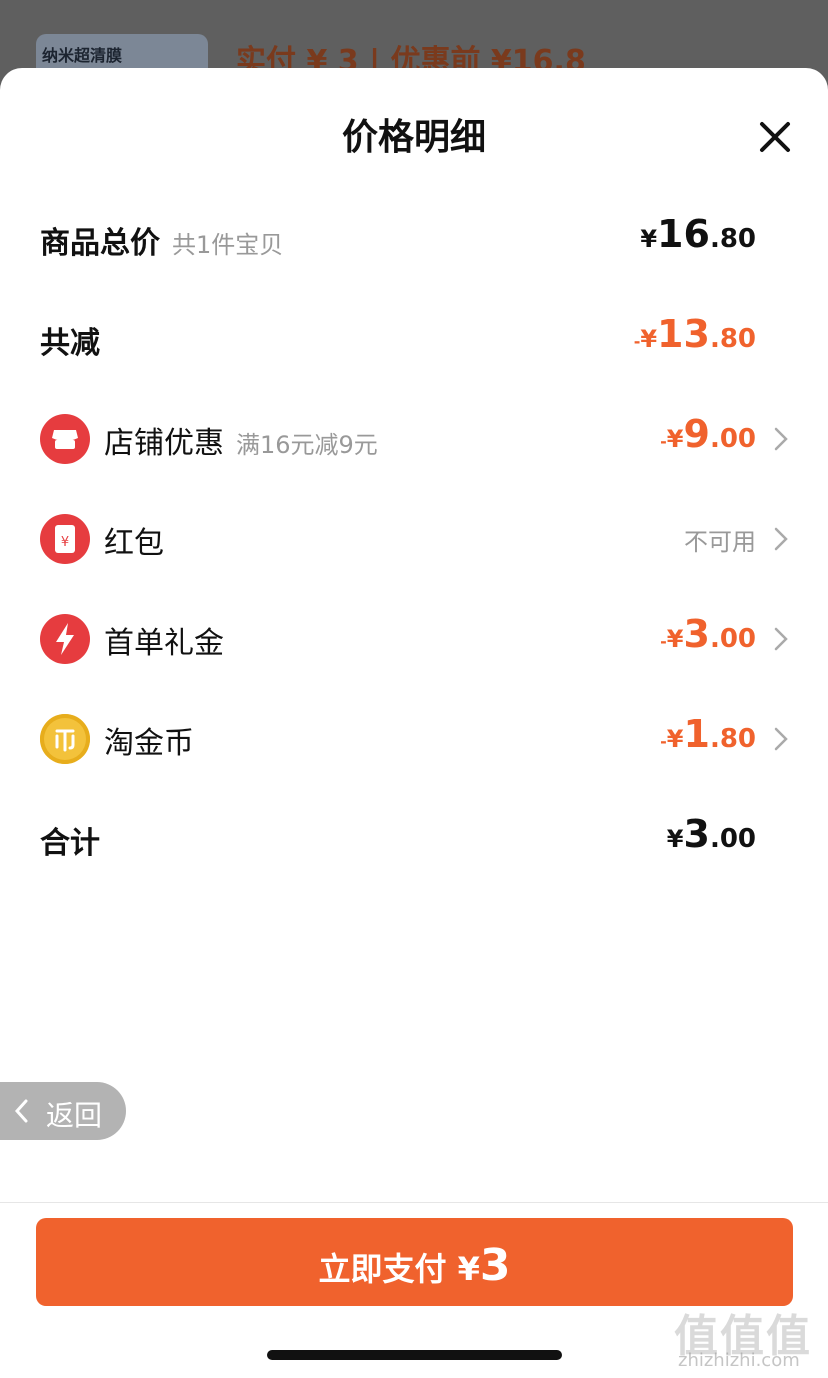 Image resolution: width=828 pixels, height=1378 pixels. What do you see at coordinates (414, 338) in the screenshot?
I see `row-total-discount: 共减 -¥13.80` at bounding box center [414, 338].